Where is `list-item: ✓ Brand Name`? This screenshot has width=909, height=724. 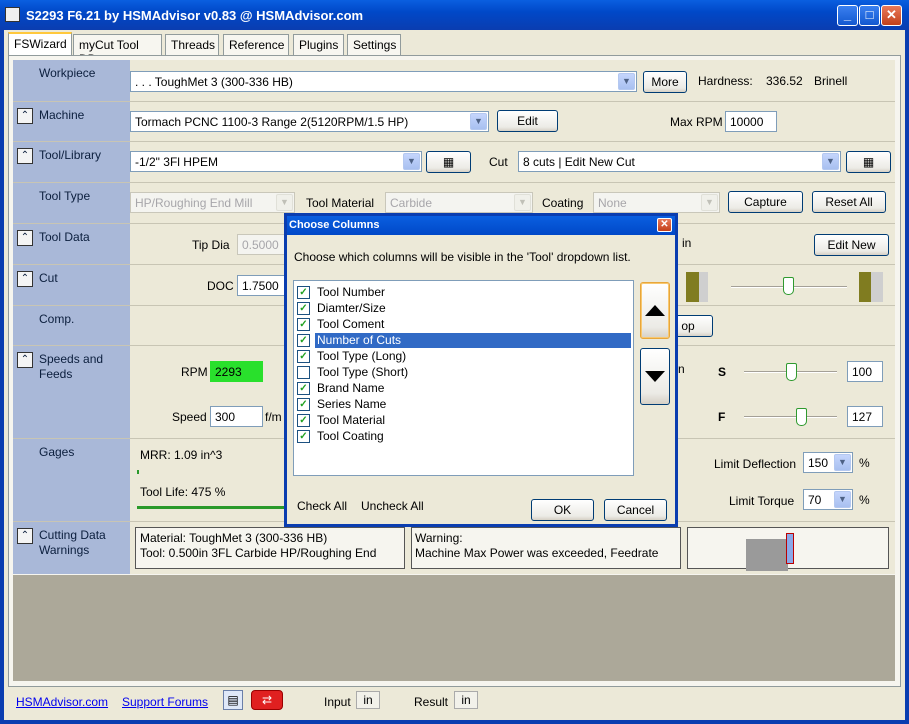 list-item: ✓ Brand Name is located at coordinates (463, 388).